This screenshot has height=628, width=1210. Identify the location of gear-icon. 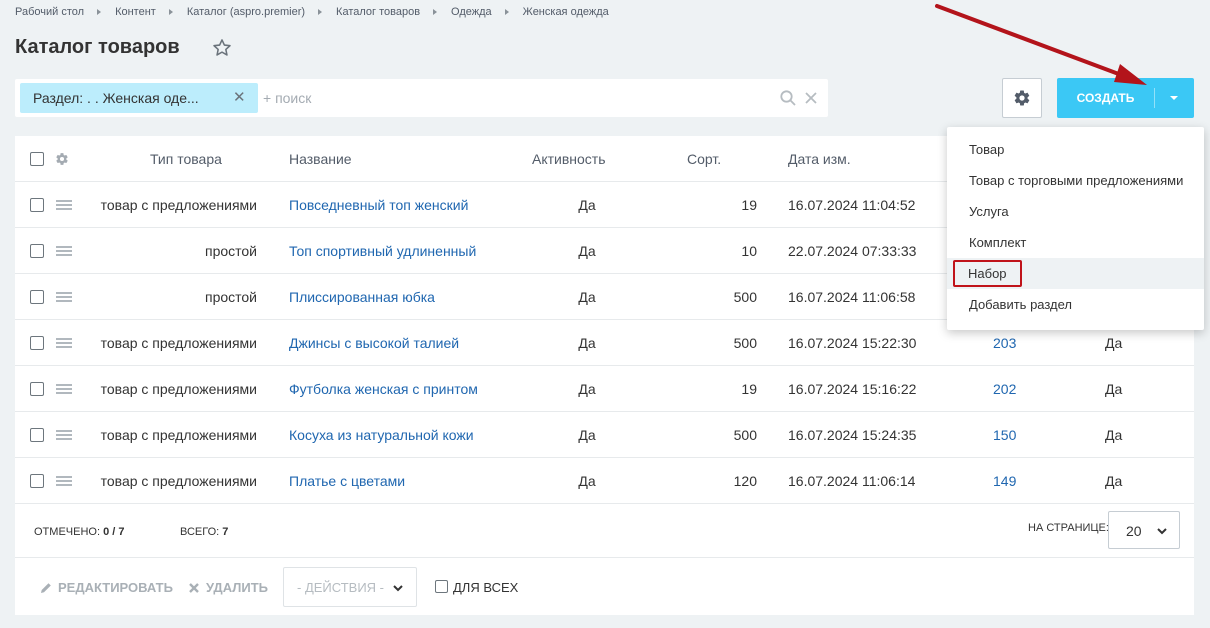
(62, 159).